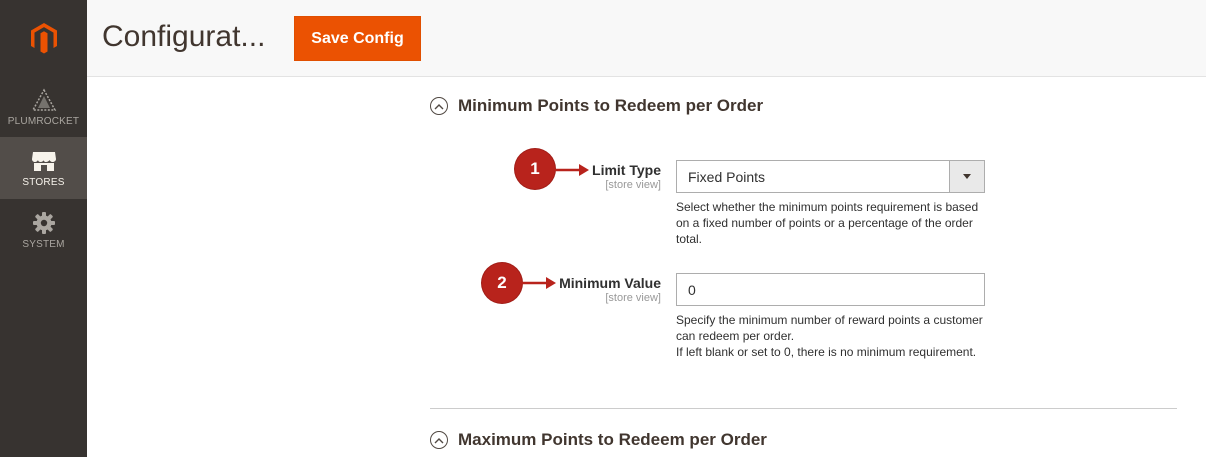 Image resolution: width=1206 pixels, height=457 pixels. I want to click on gear-icon, so click(44, 223).